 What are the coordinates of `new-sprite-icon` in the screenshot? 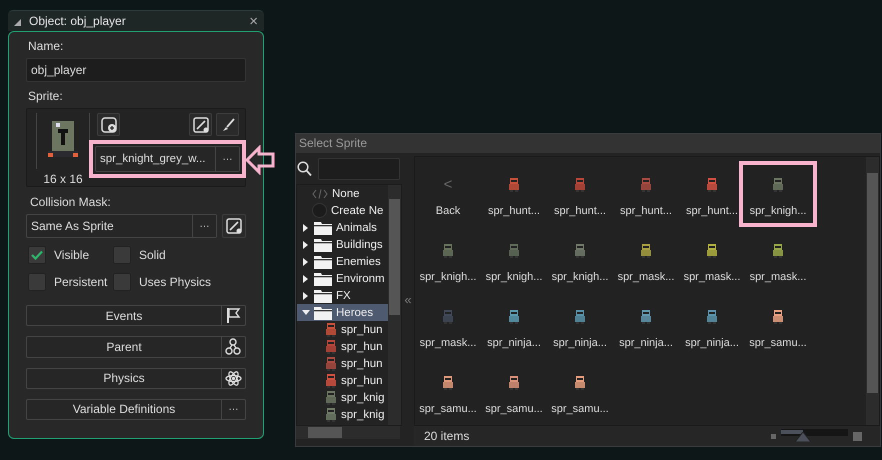 It's located at (108, 124).